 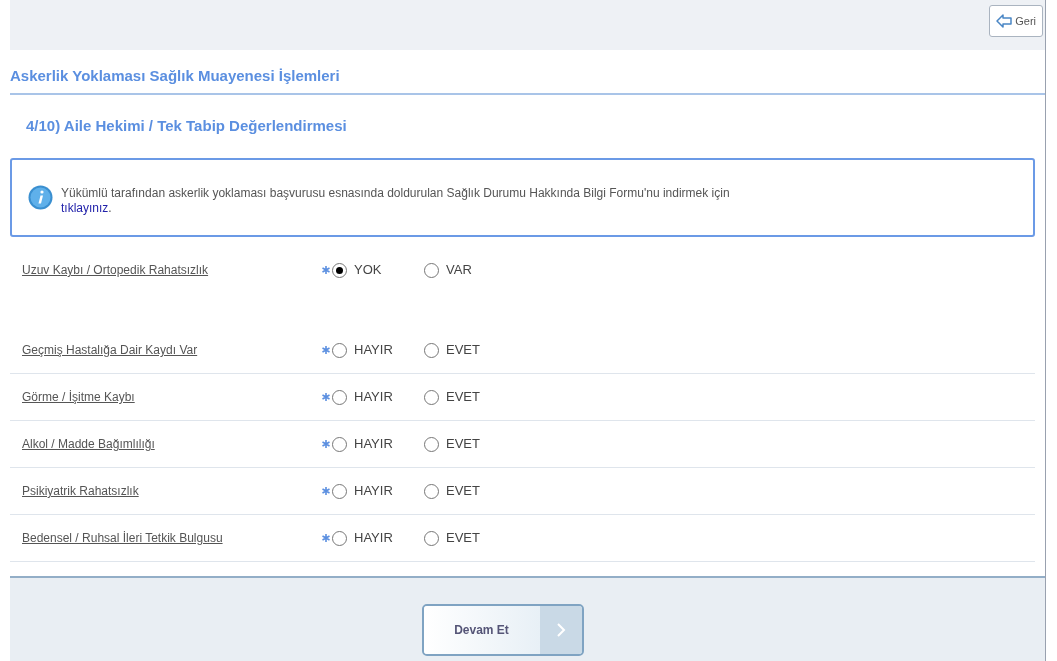 I want to click on left-arrow-icon, so click(x=1004, y=21).